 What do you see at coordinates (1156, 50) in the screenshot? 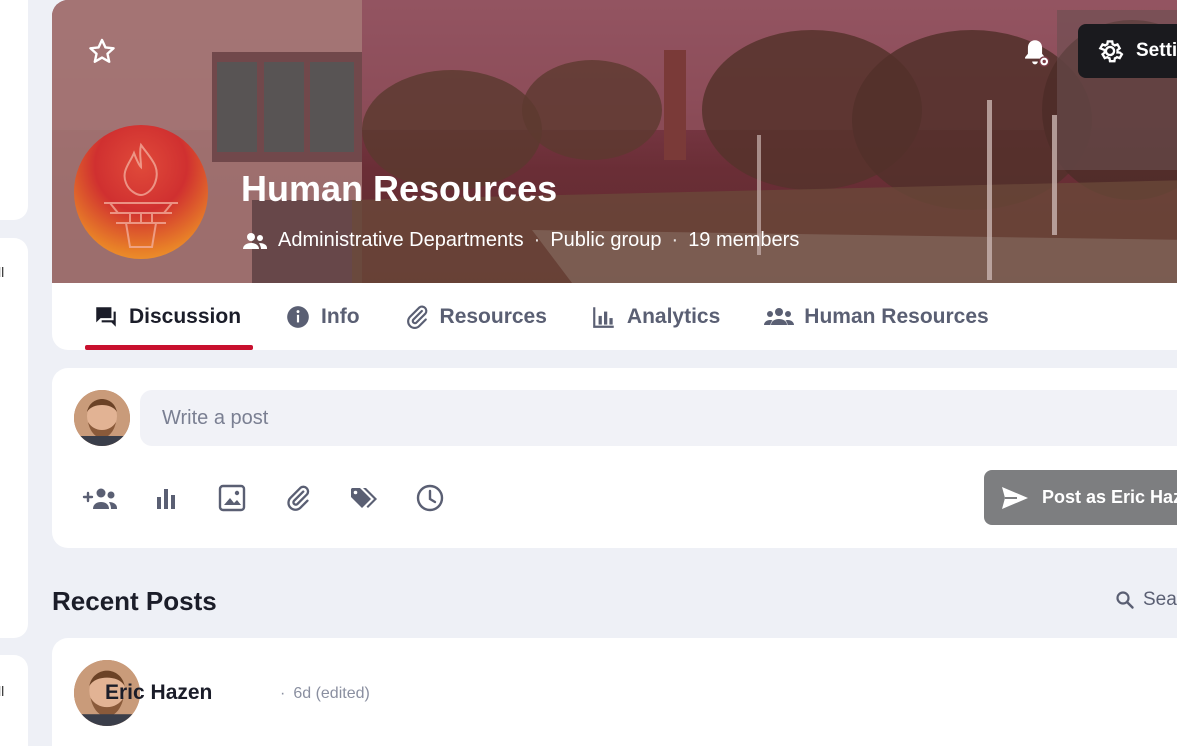
I see `settings-button-label: Settings` at bounding box center [1156, 50].